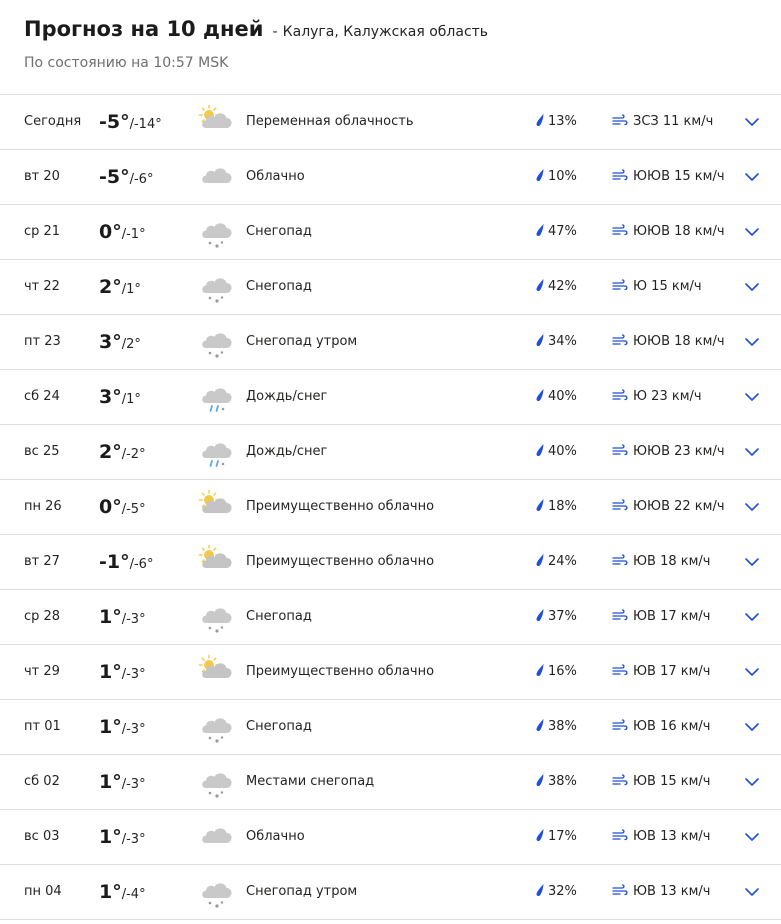 This screenshot has width=781, height=924. Describe the element at coordinates (390, 727) in the screenshot. I see `forecast-row: пт 01 1°/-3° Снегопад 38% ЮВ 16 км/ч` at that location.